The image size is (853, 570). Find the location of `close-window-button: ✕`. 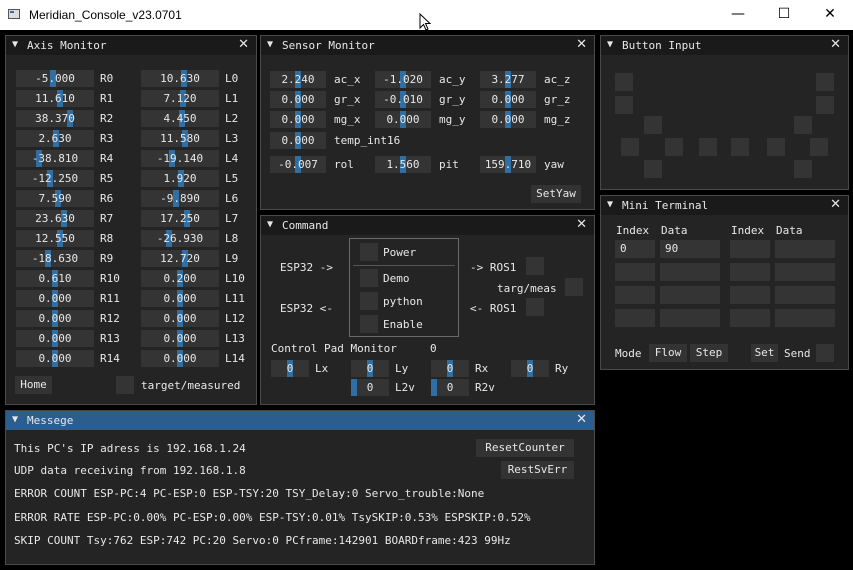

close-window-button: ✕ is located at coordinates (830, 15).